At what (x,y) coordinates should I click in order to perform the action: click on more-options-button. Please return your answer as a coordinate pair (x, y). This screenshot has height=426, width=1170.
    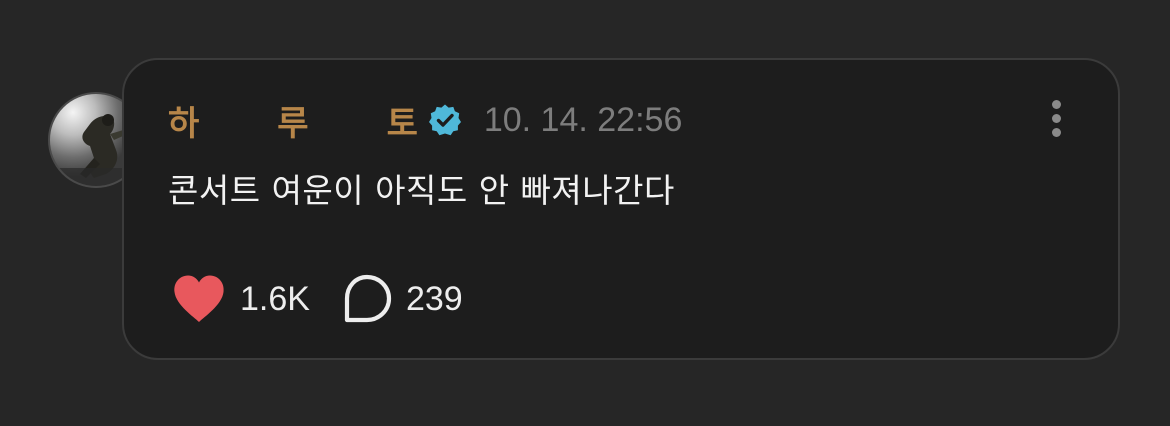
    Looking at the image, I should click on (1056, 120).